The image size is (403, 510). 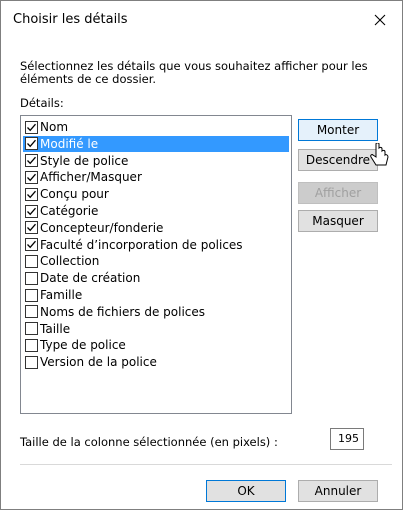 I want to click on list-item: Faculté d’incorporation de polices, so click(x=156, y=245).